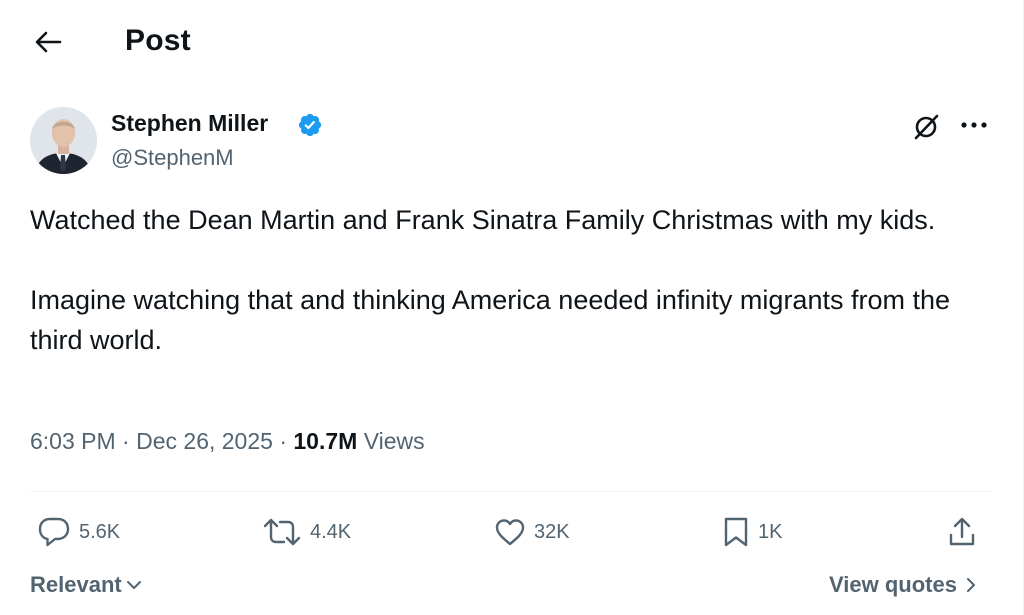  I want to click on author-handle: @StephenM, so click(172, 158).